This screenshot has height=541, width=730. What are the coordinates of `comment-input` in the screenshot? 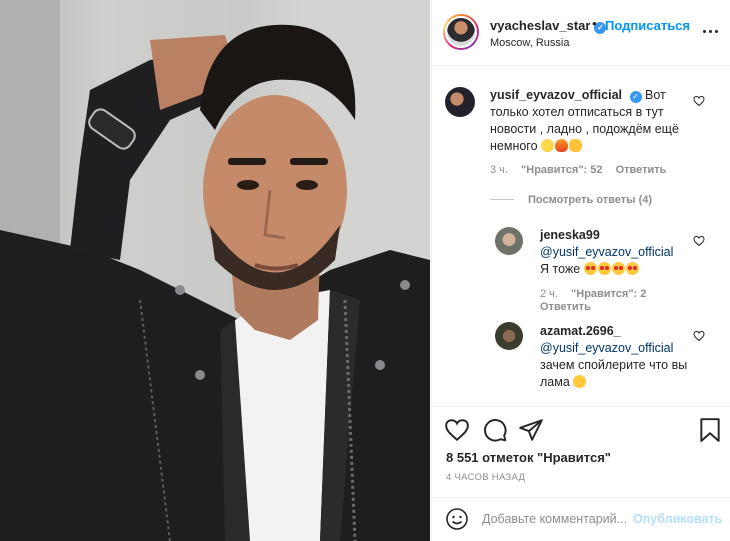 It's located at (557, 519).